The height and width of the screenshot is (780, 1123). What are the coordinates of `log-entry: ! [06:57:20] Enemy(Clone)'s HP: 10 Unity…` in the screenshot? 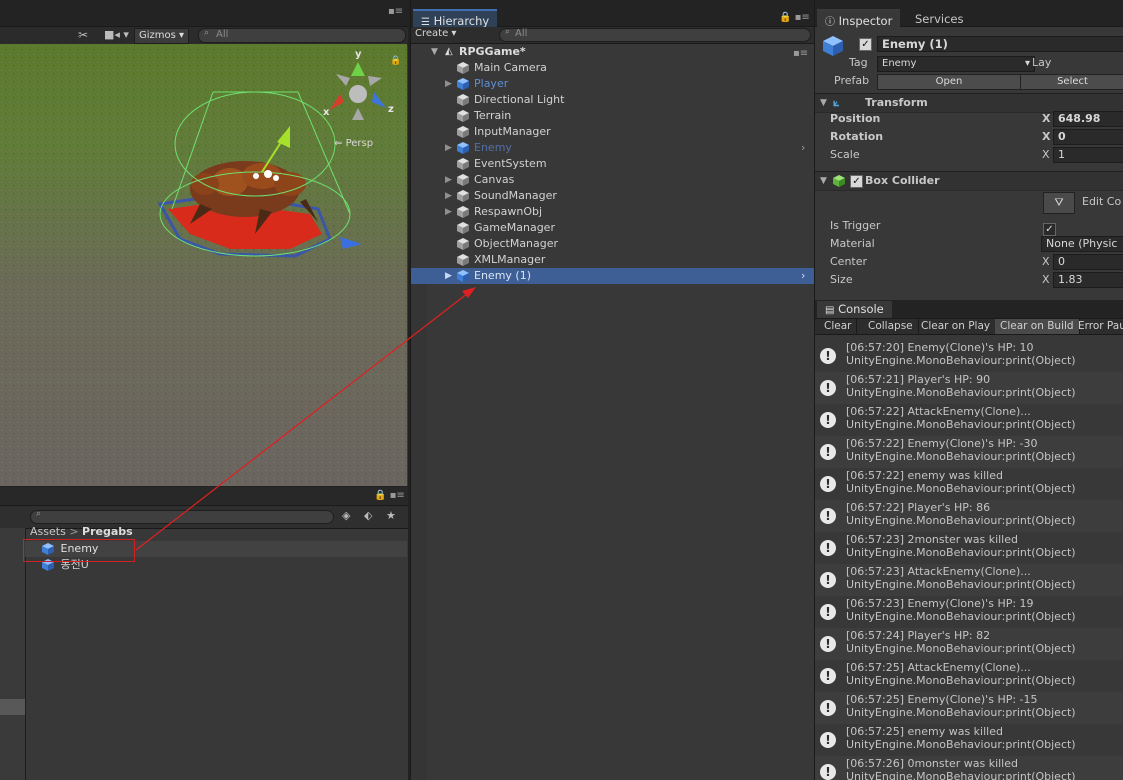 It's located at (969, 356).